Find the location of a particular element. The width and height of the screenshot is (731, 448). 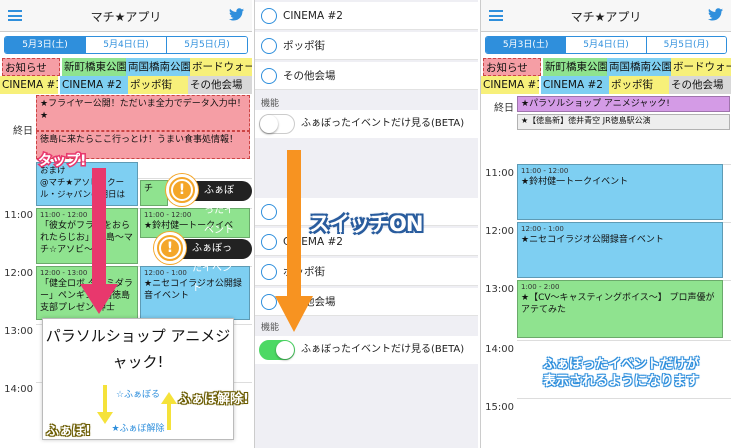

tab-may3: 5月3日(土) is located at coordinates (526, 45).